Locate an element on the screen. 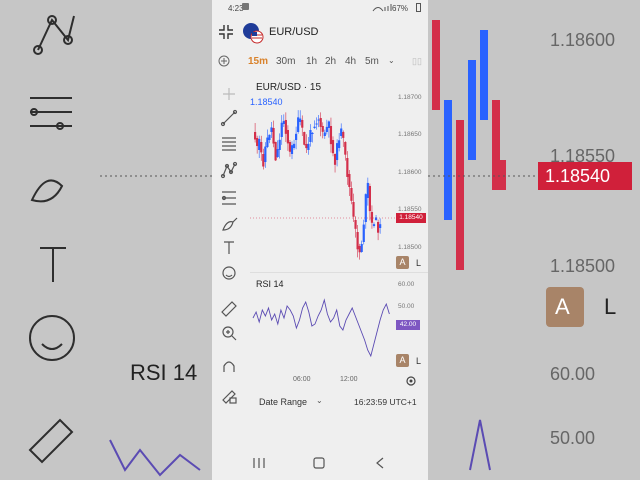 The image size is (640, 480). back-icon is located at coordinates (380, 463).